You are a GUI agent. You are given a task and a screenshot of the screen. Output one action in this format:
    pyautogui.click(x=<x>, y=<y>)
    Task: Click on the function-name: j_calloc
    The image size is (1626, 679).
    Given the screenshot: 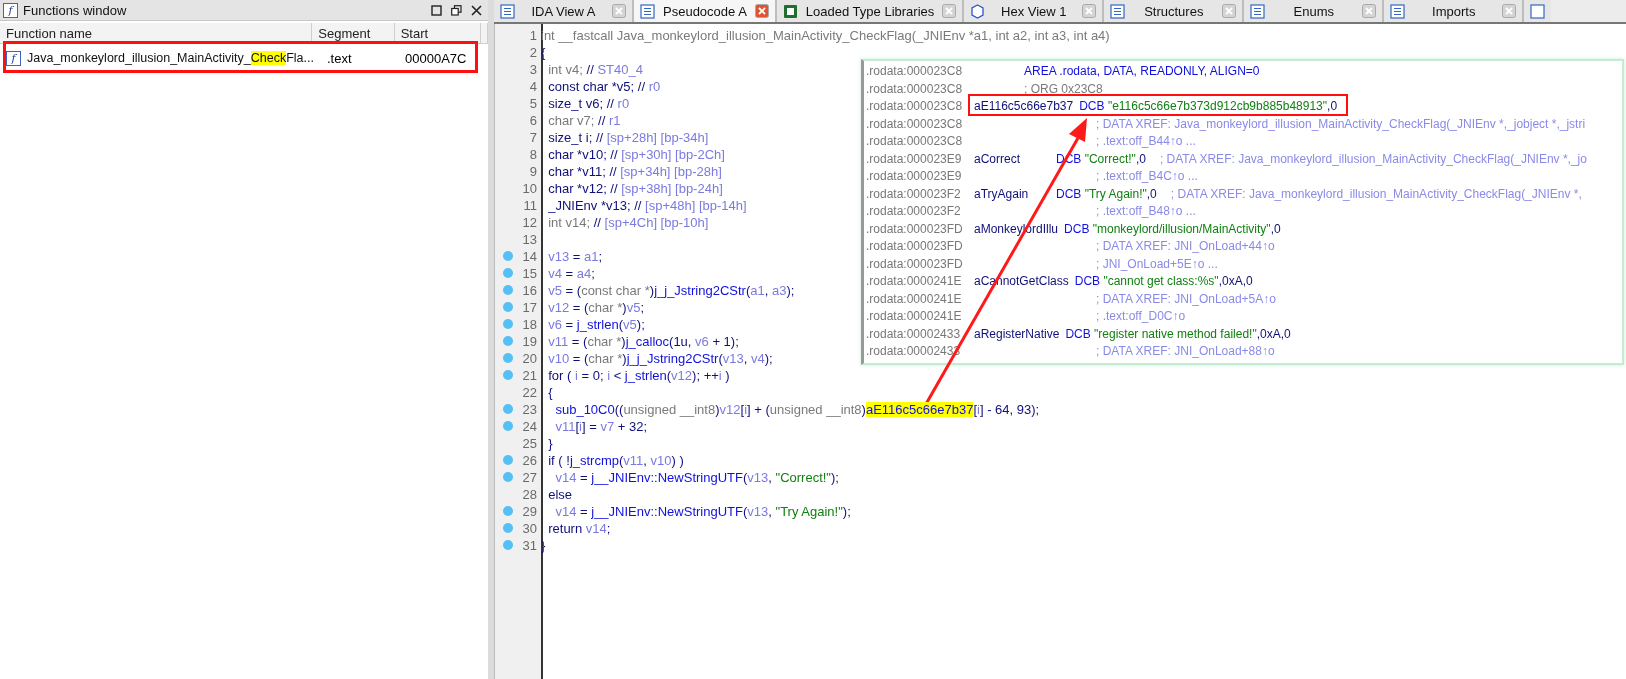 What is the action you would take?
    pyautogui.click(x=647, y=341)
    